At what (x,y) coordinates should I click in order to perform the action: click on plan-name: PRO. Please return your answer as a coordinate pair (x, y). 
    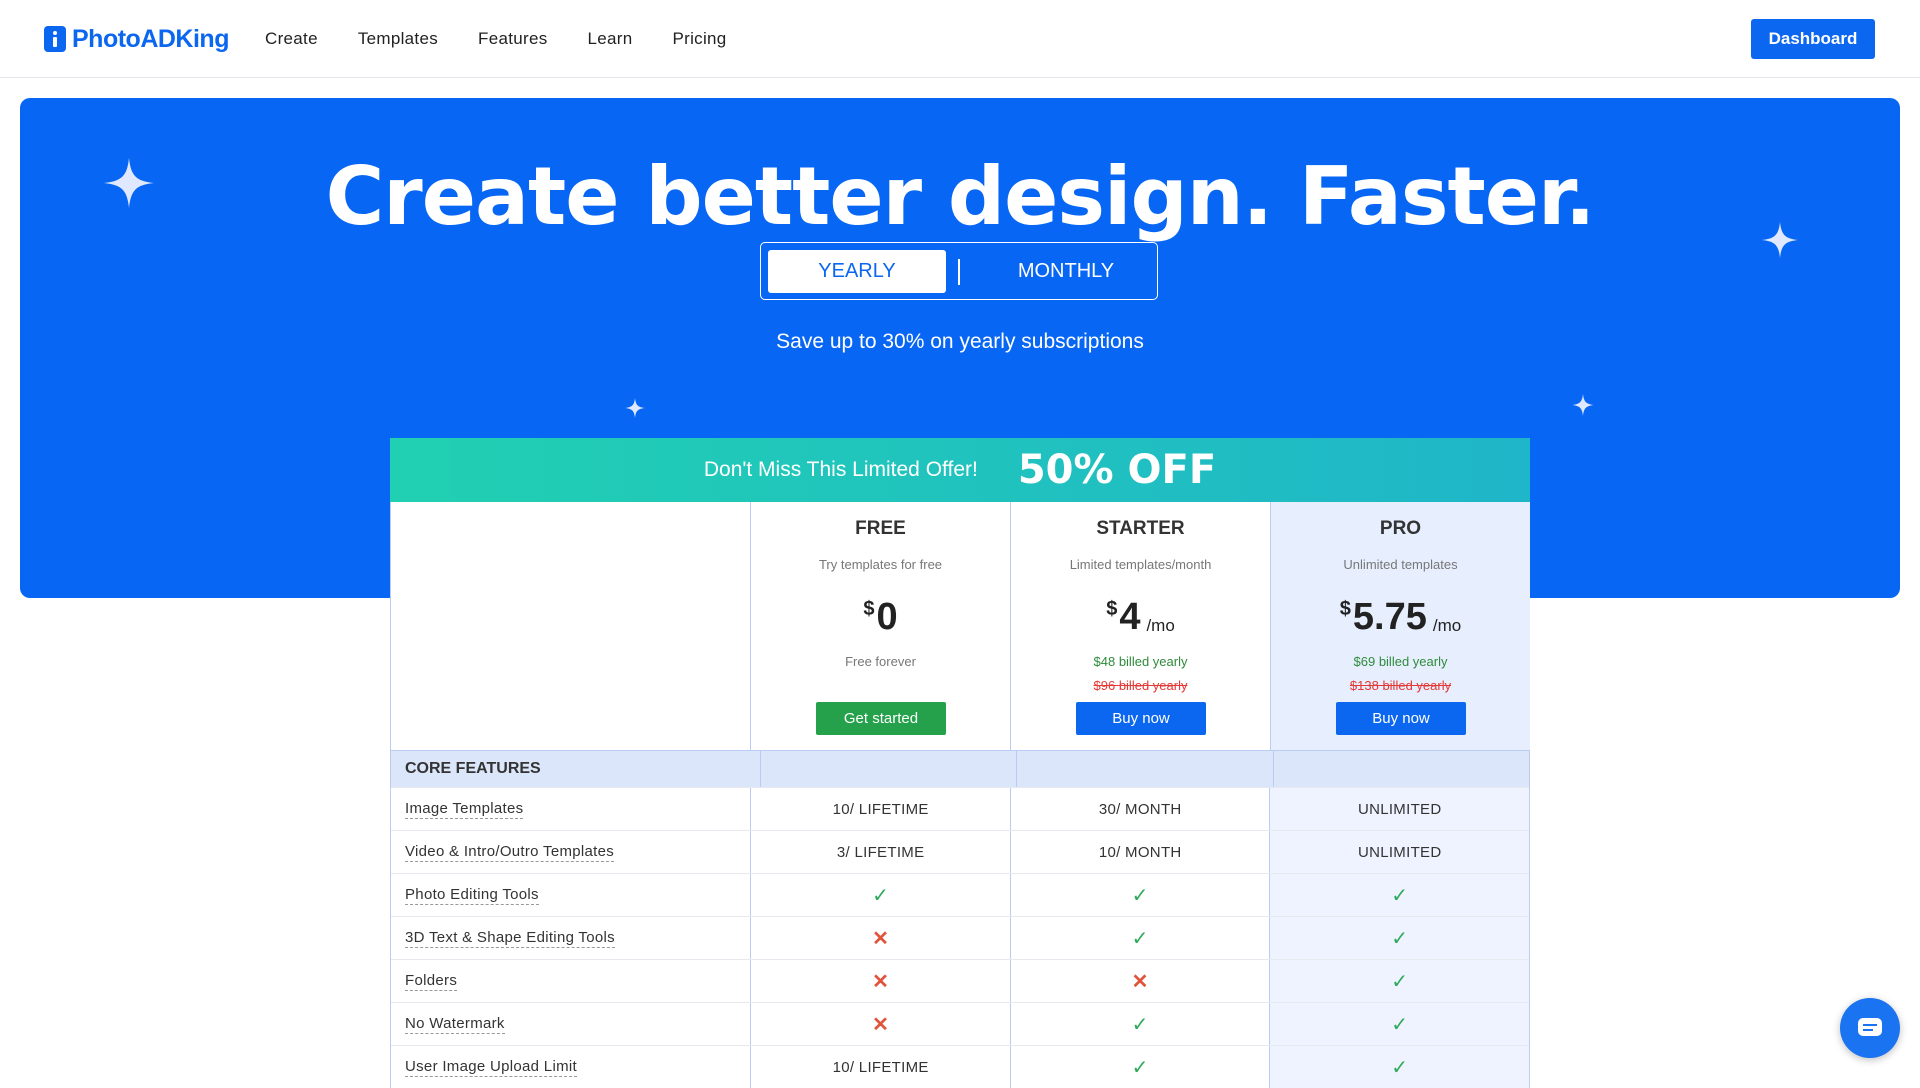
    Looking at the image, I should click on (1400, 528).